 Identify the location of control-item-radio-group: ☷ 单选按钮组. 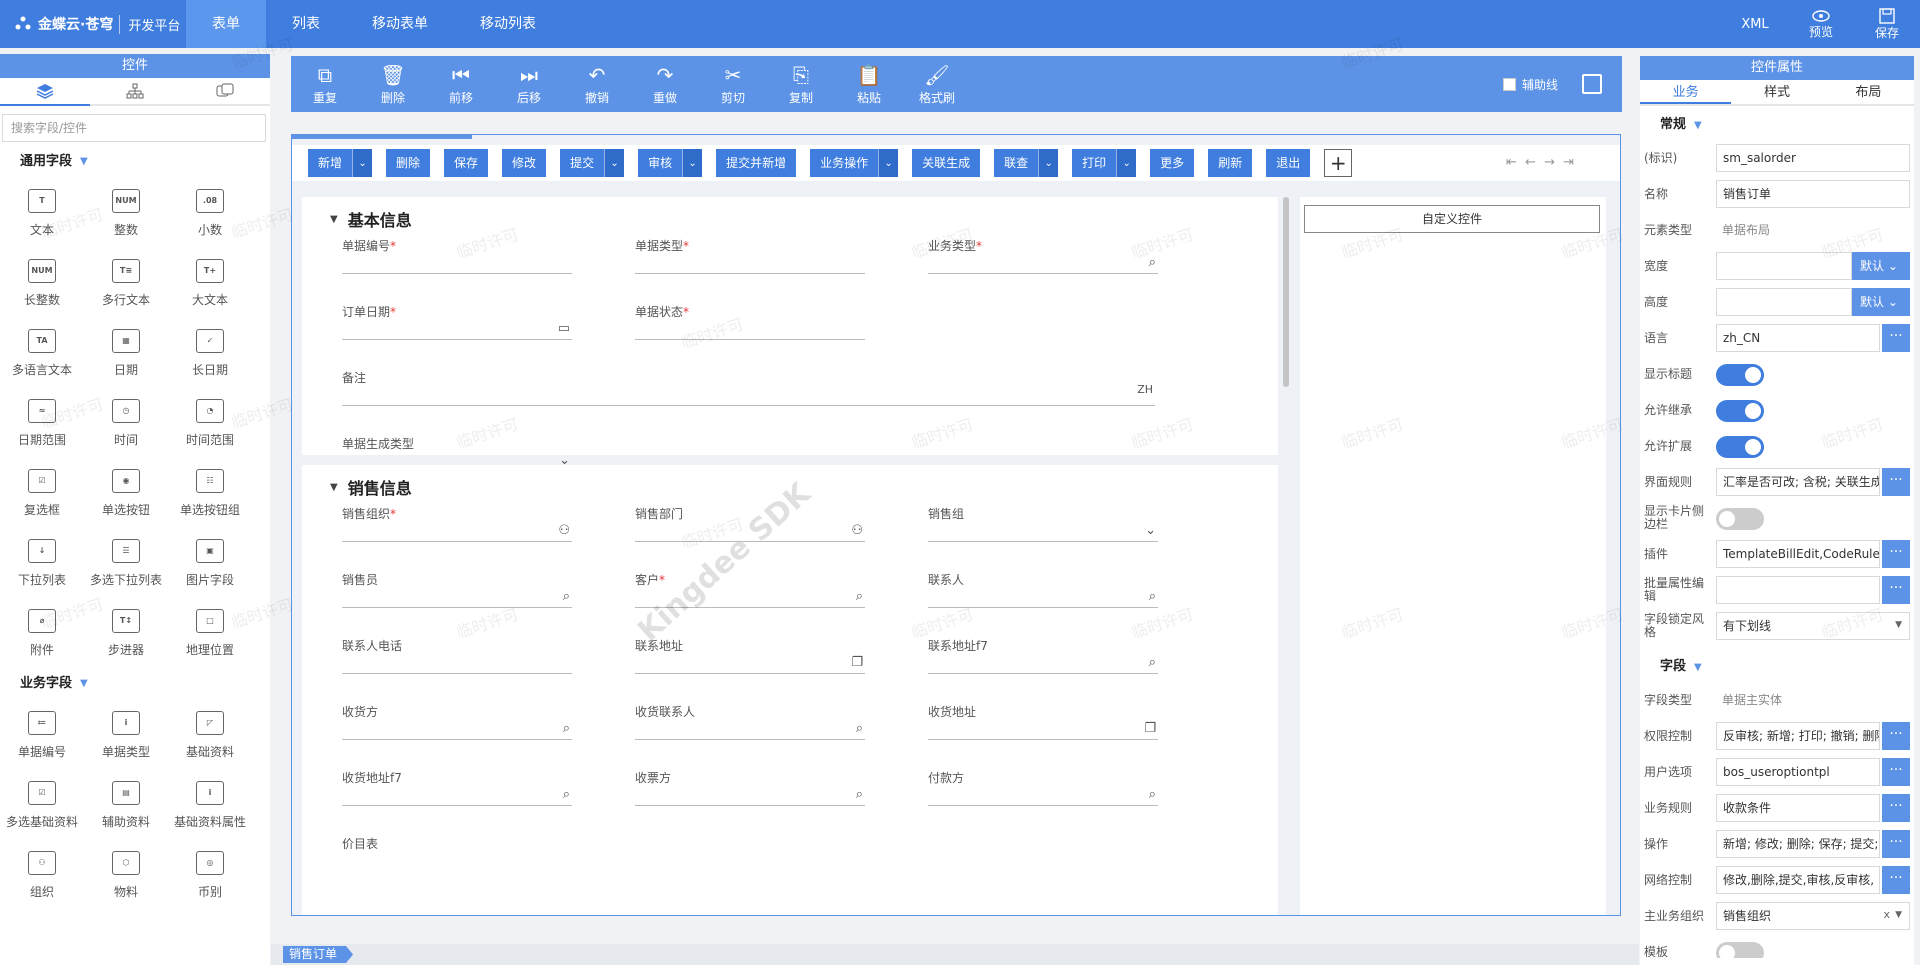
(210, 491).